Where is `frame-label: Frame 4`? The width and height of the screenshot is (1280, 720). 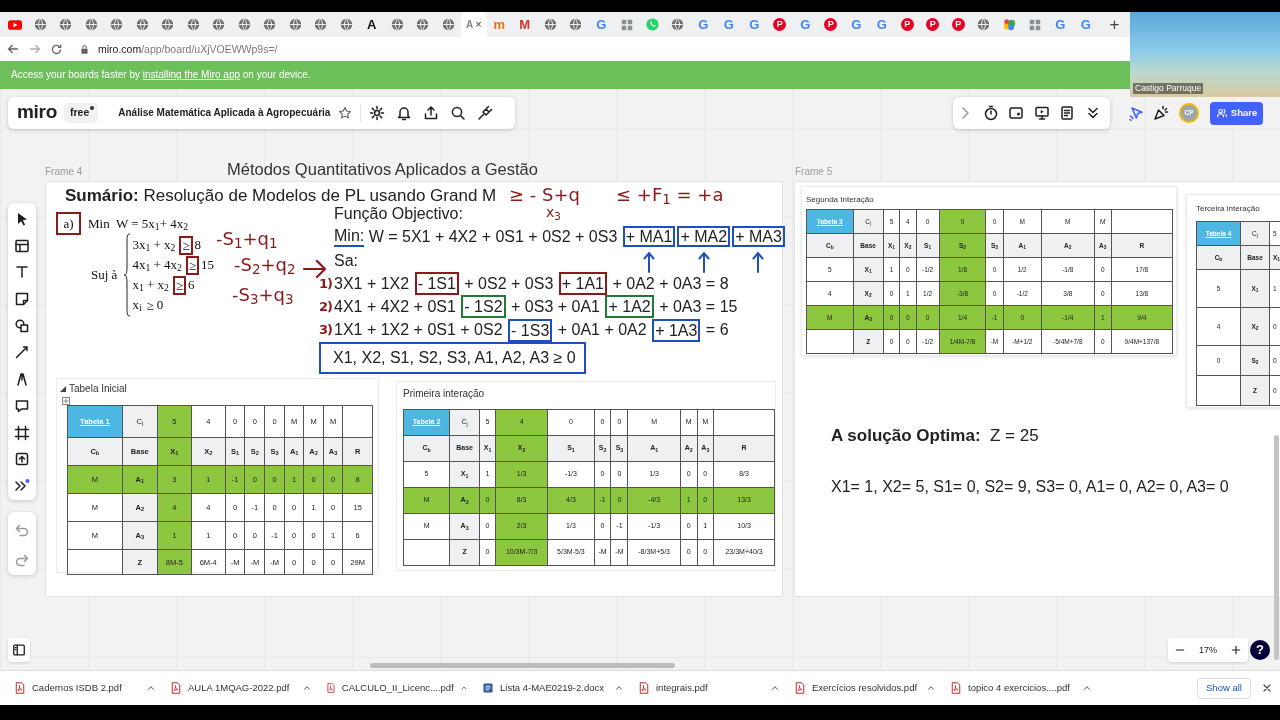 frame-label: Frame 4 is located at coordinates (64, 172).